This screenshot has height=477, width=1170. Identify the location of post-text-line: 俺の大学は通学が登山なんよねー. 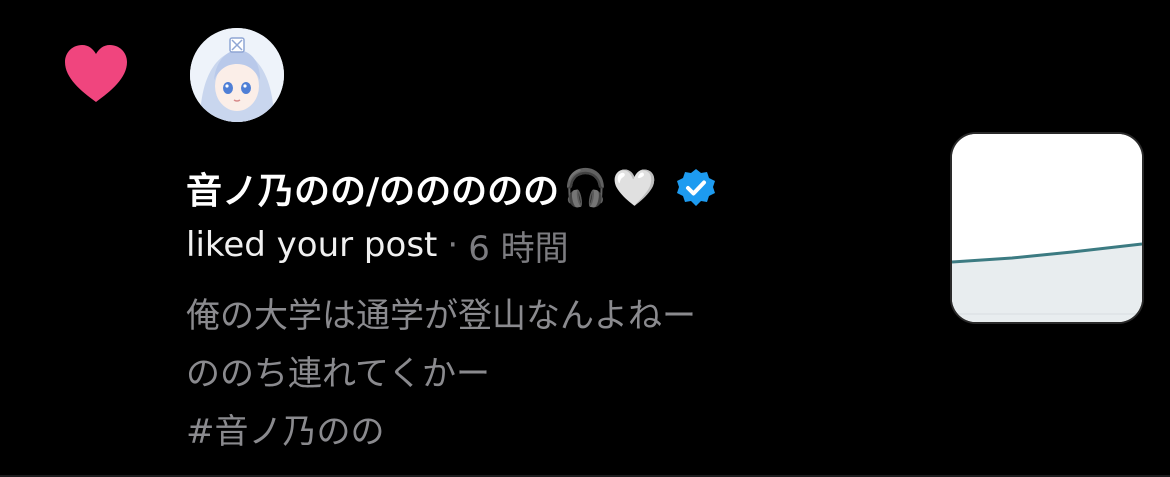
(441, 316).